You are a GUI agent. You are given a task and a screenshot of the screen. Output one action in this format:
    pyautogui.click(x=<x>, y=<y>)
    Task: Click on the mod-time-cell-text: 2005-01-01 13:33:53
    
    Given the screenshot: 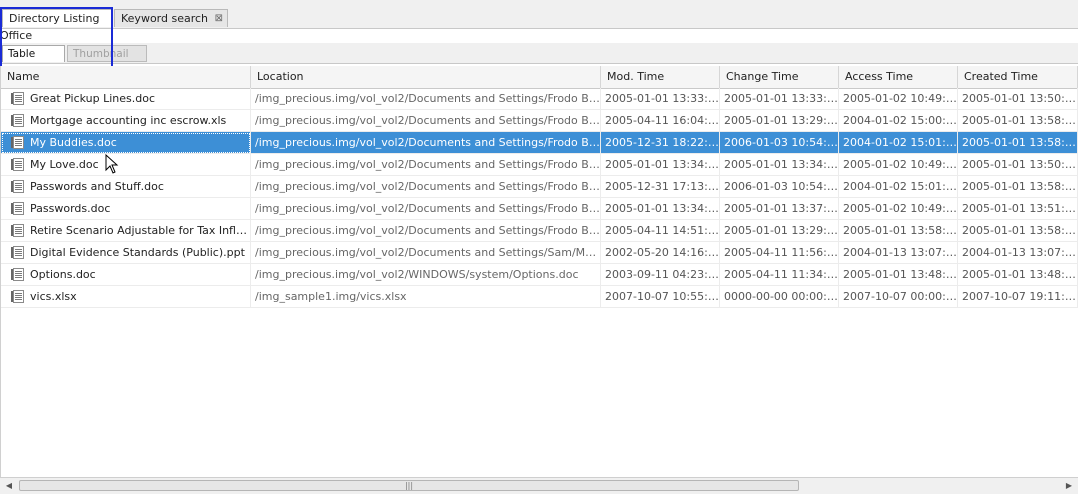 What is the action you would take?
    pyautogui.click(x=662, y=98)
    